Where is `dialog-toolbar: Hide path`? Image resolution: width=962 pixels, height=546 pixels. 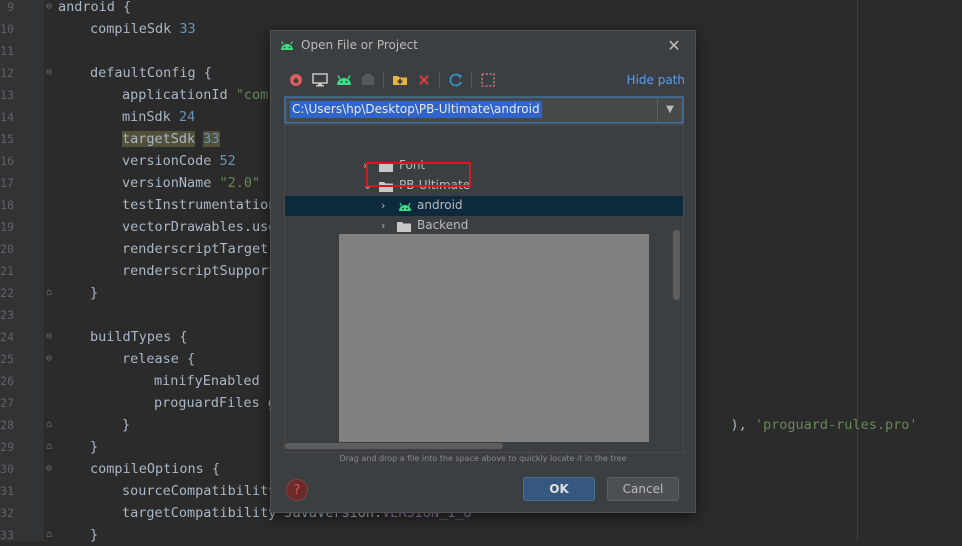
dialog-toolbar: Hide path is located at coordinates (485, 80).